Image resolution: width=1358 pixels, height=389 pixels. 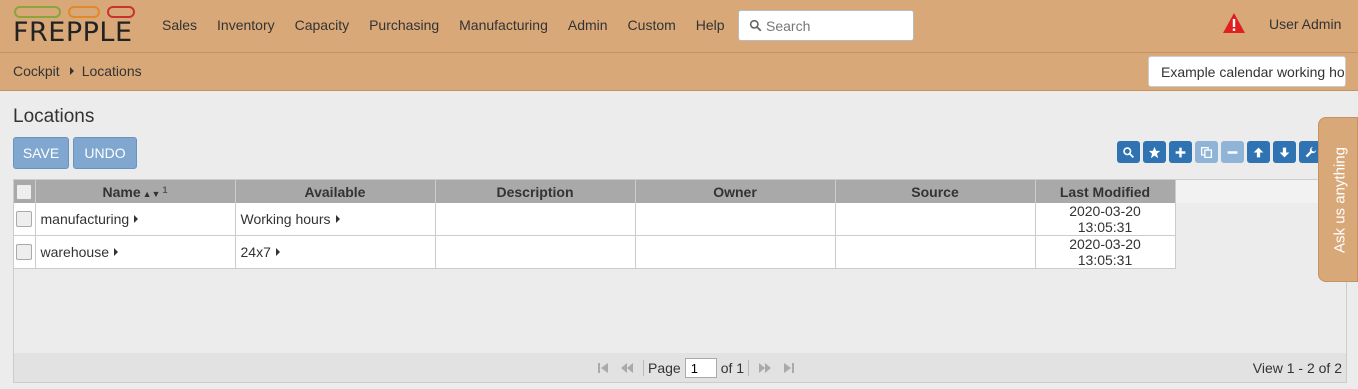 I want to click on star-icon, so click(x=1154, y=152).